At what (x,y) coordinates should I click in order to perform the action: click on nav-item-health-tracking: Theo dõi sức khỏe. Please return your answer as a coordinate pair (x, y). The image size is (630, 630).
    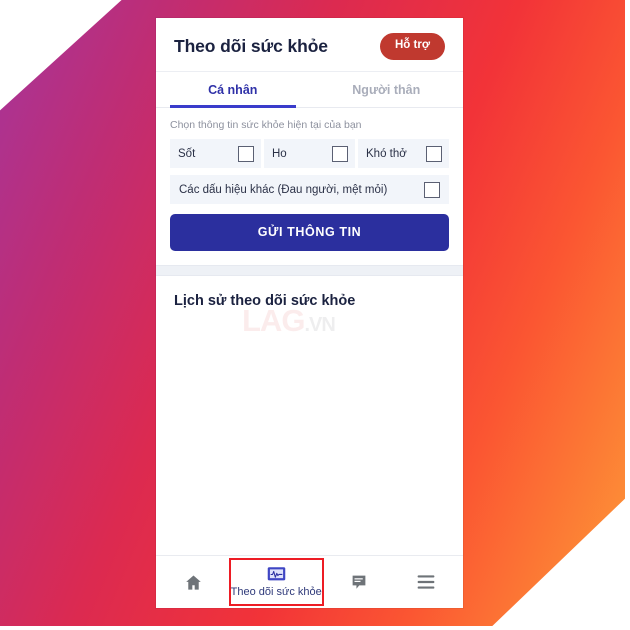
    Looking at the image, I should click on (276, 582).